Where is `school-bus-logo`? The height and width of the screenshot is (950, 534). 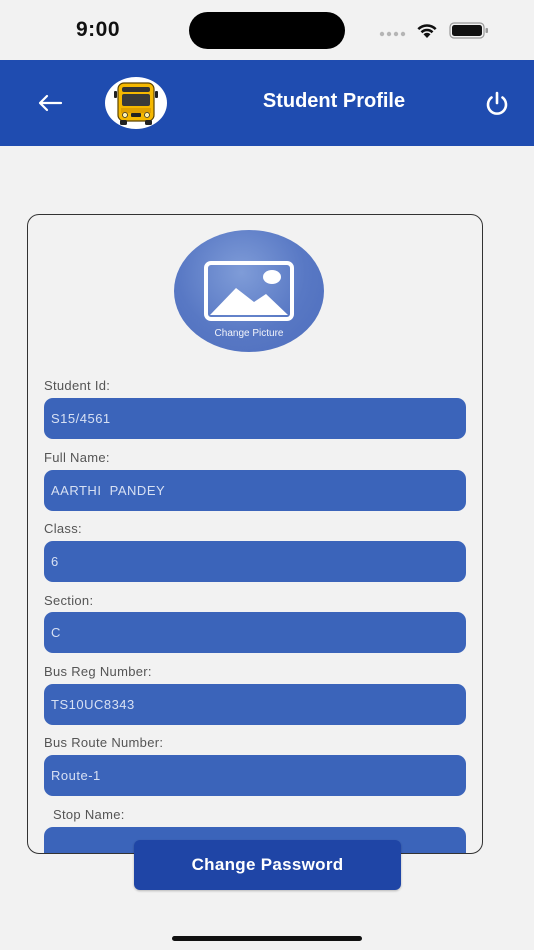 school-bus-logo is located at coordinates (136, 103).